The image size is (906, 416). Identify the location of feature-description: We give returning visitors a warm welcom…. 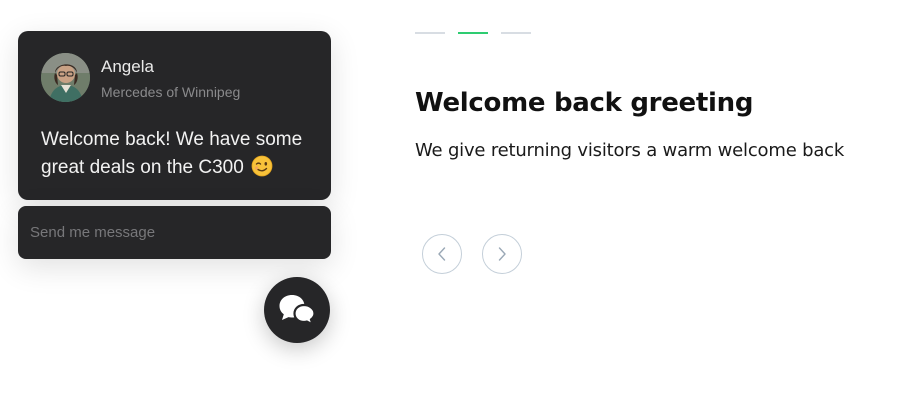
(630, 150).